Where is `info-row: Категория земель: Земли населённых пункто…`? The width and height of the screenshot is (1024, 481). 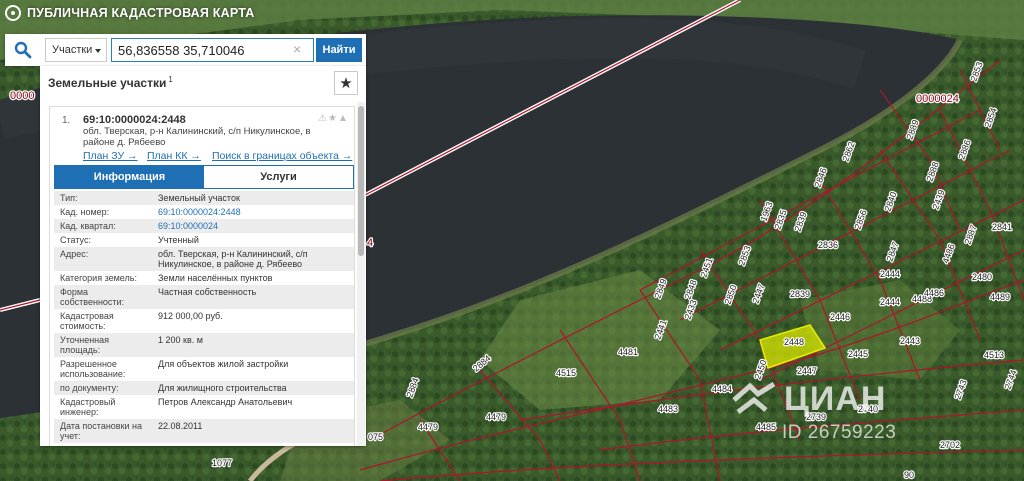
info-row: Категория земель: Земли населённых пункто… is located at coordinates (204, 278).